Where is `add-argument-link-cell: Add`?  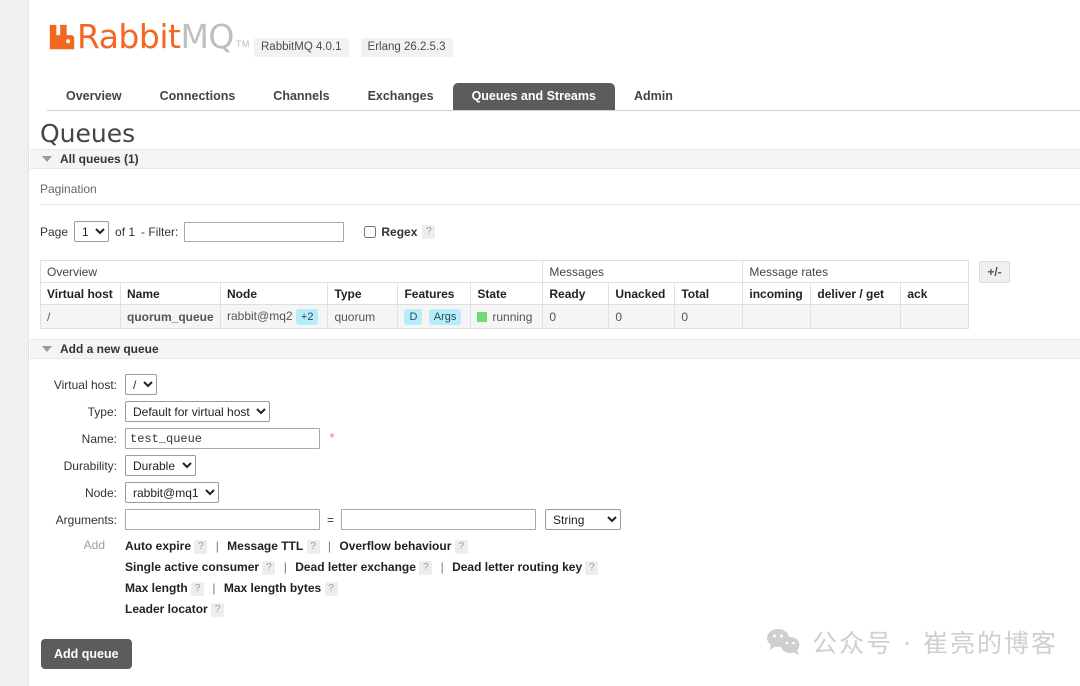
add-argument-link-cell: Add is located at coordinates (77, 578).